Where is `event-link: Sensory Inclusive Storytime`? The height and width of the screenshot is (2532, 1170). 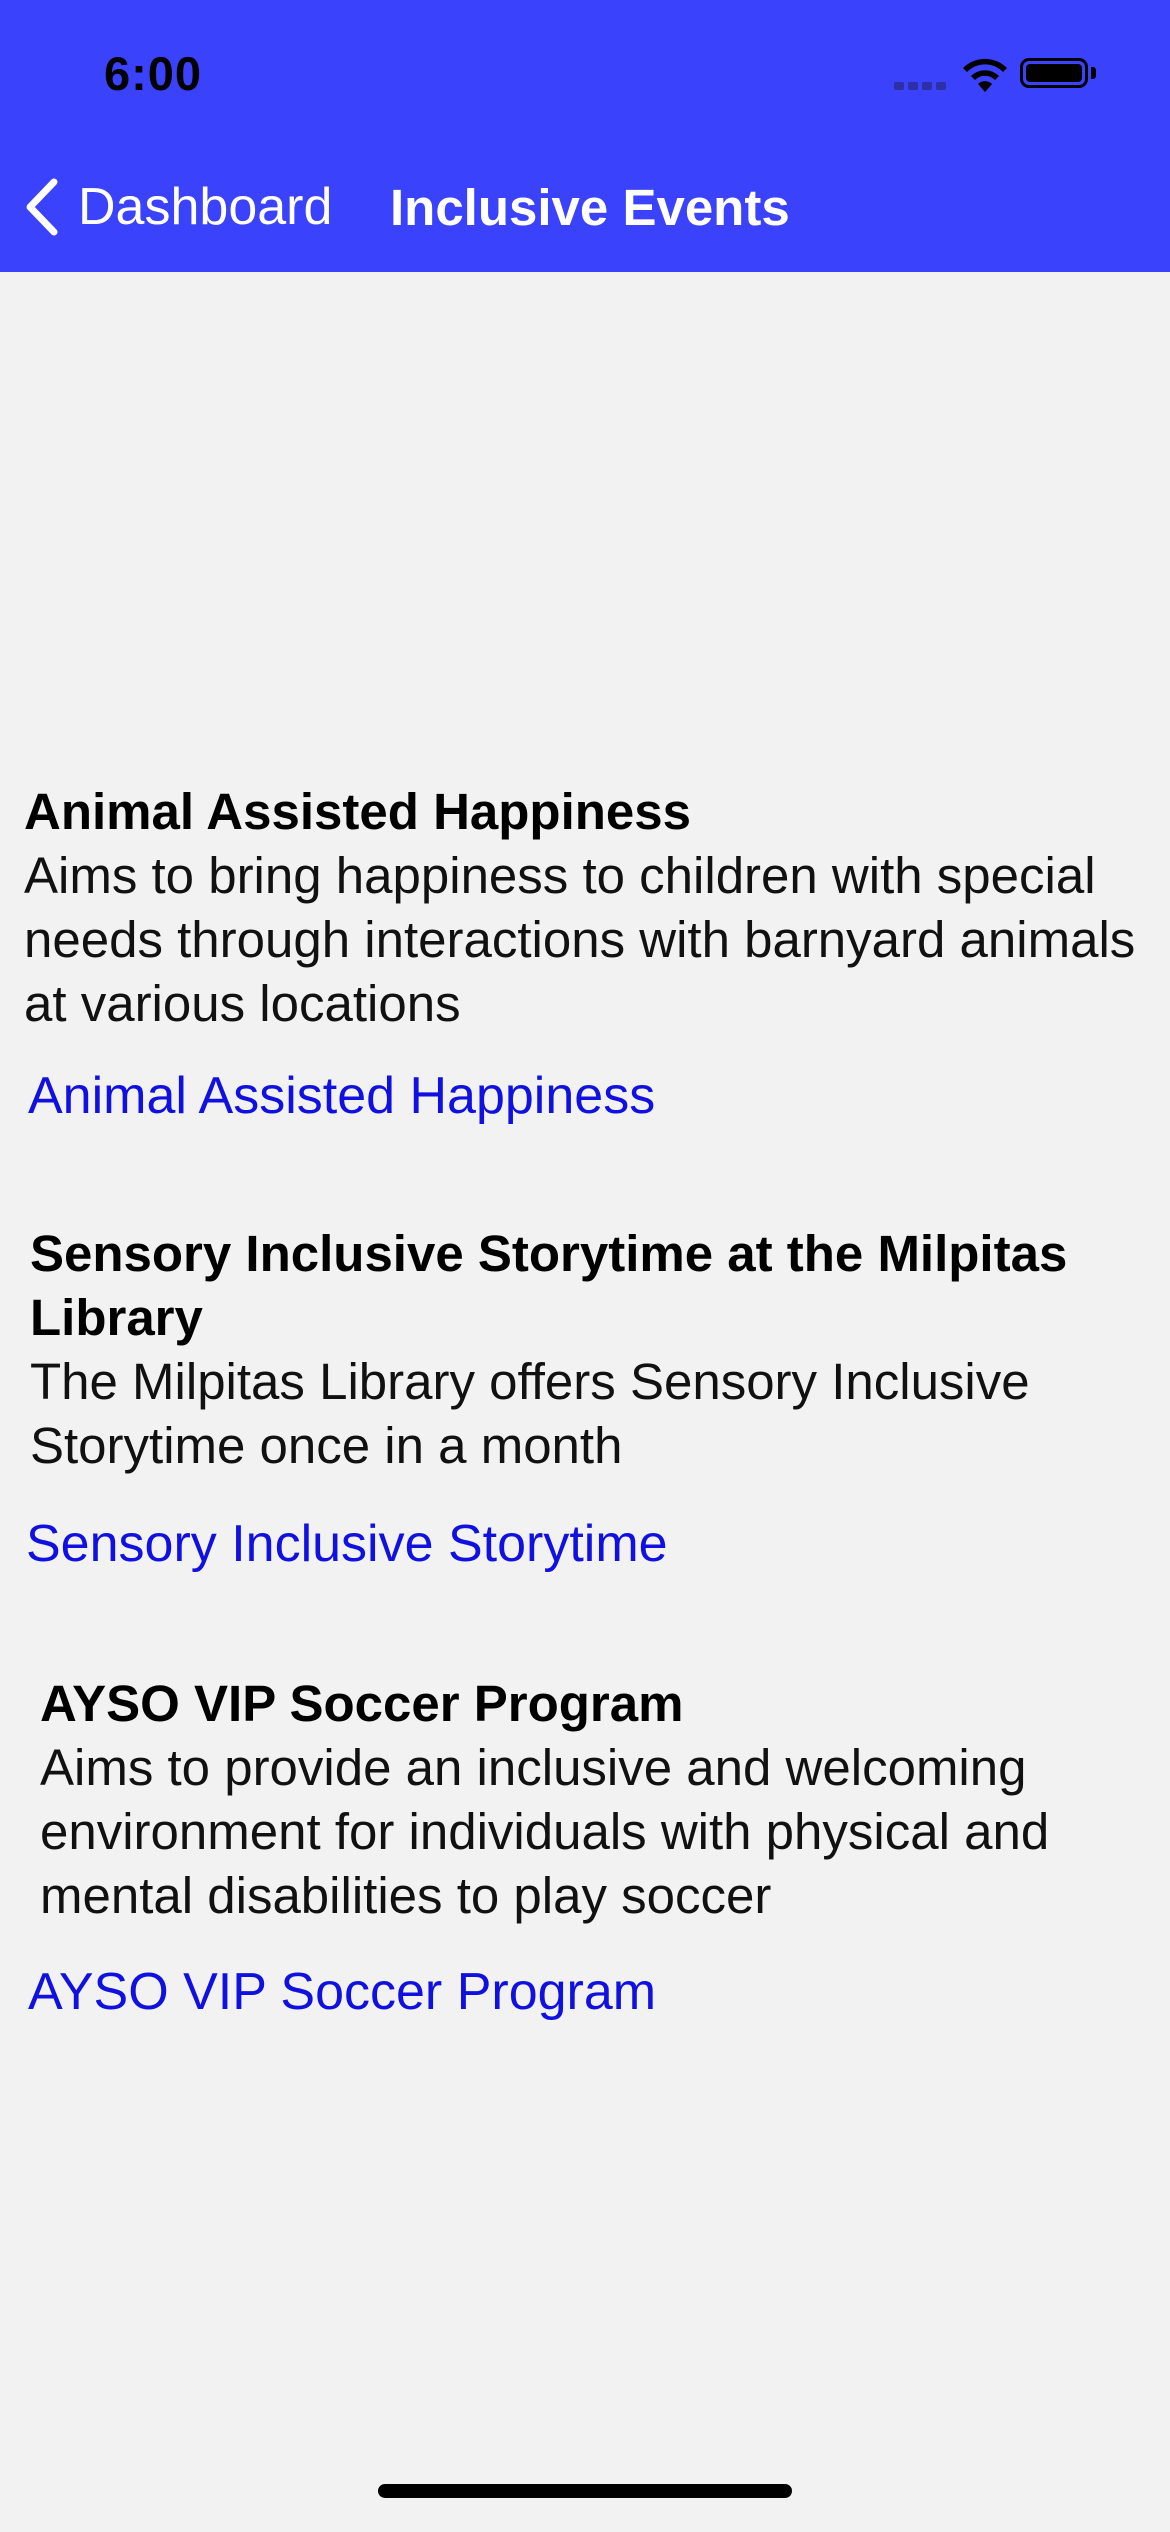
event-link: Sensory Inclusive Storytime is located at coordinates (347, 1544).